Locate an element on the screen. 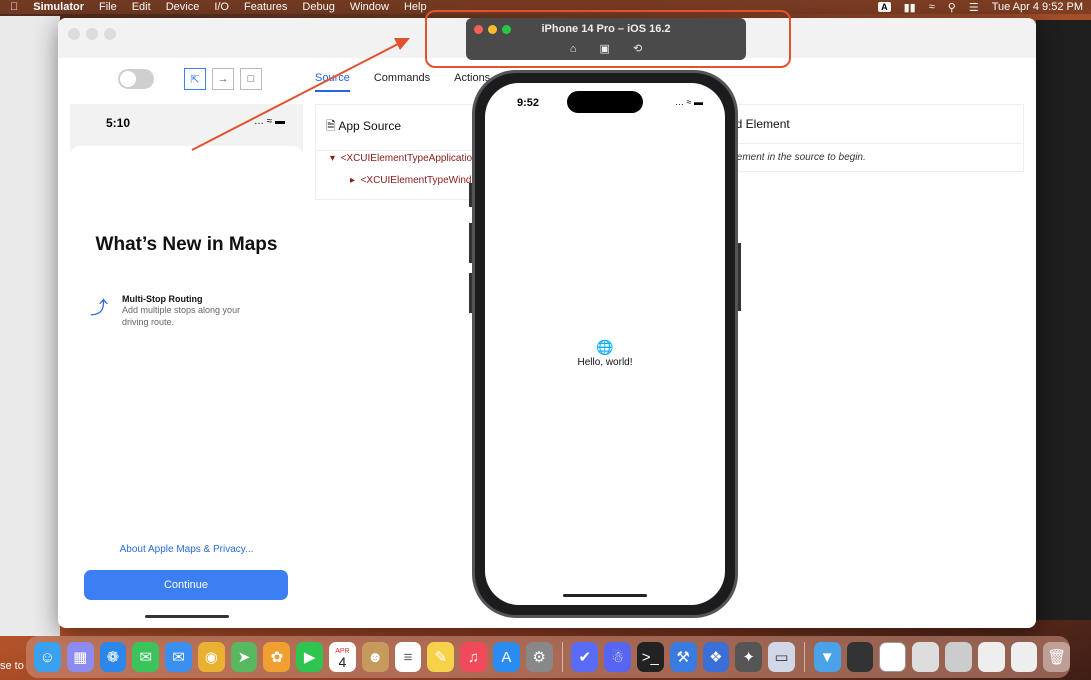  menu-help: Help is located at coordinates (415, 7).